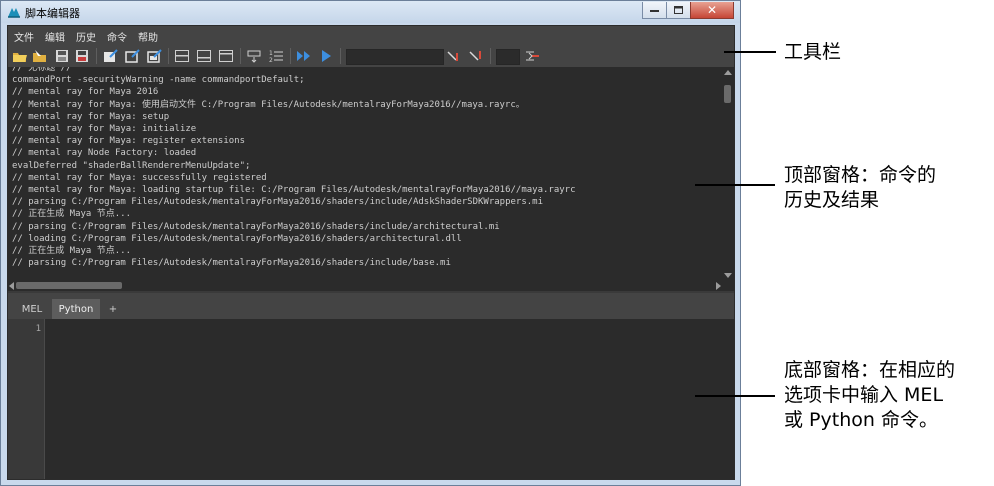 Image resolution: width=994 pixels, height=486 pixels. What do you see at coordinates (860, 175) in the screenshot?
I see `top-pane-callout-line-1: 顶部窗格：命令的` at bounding box center [860, 175].